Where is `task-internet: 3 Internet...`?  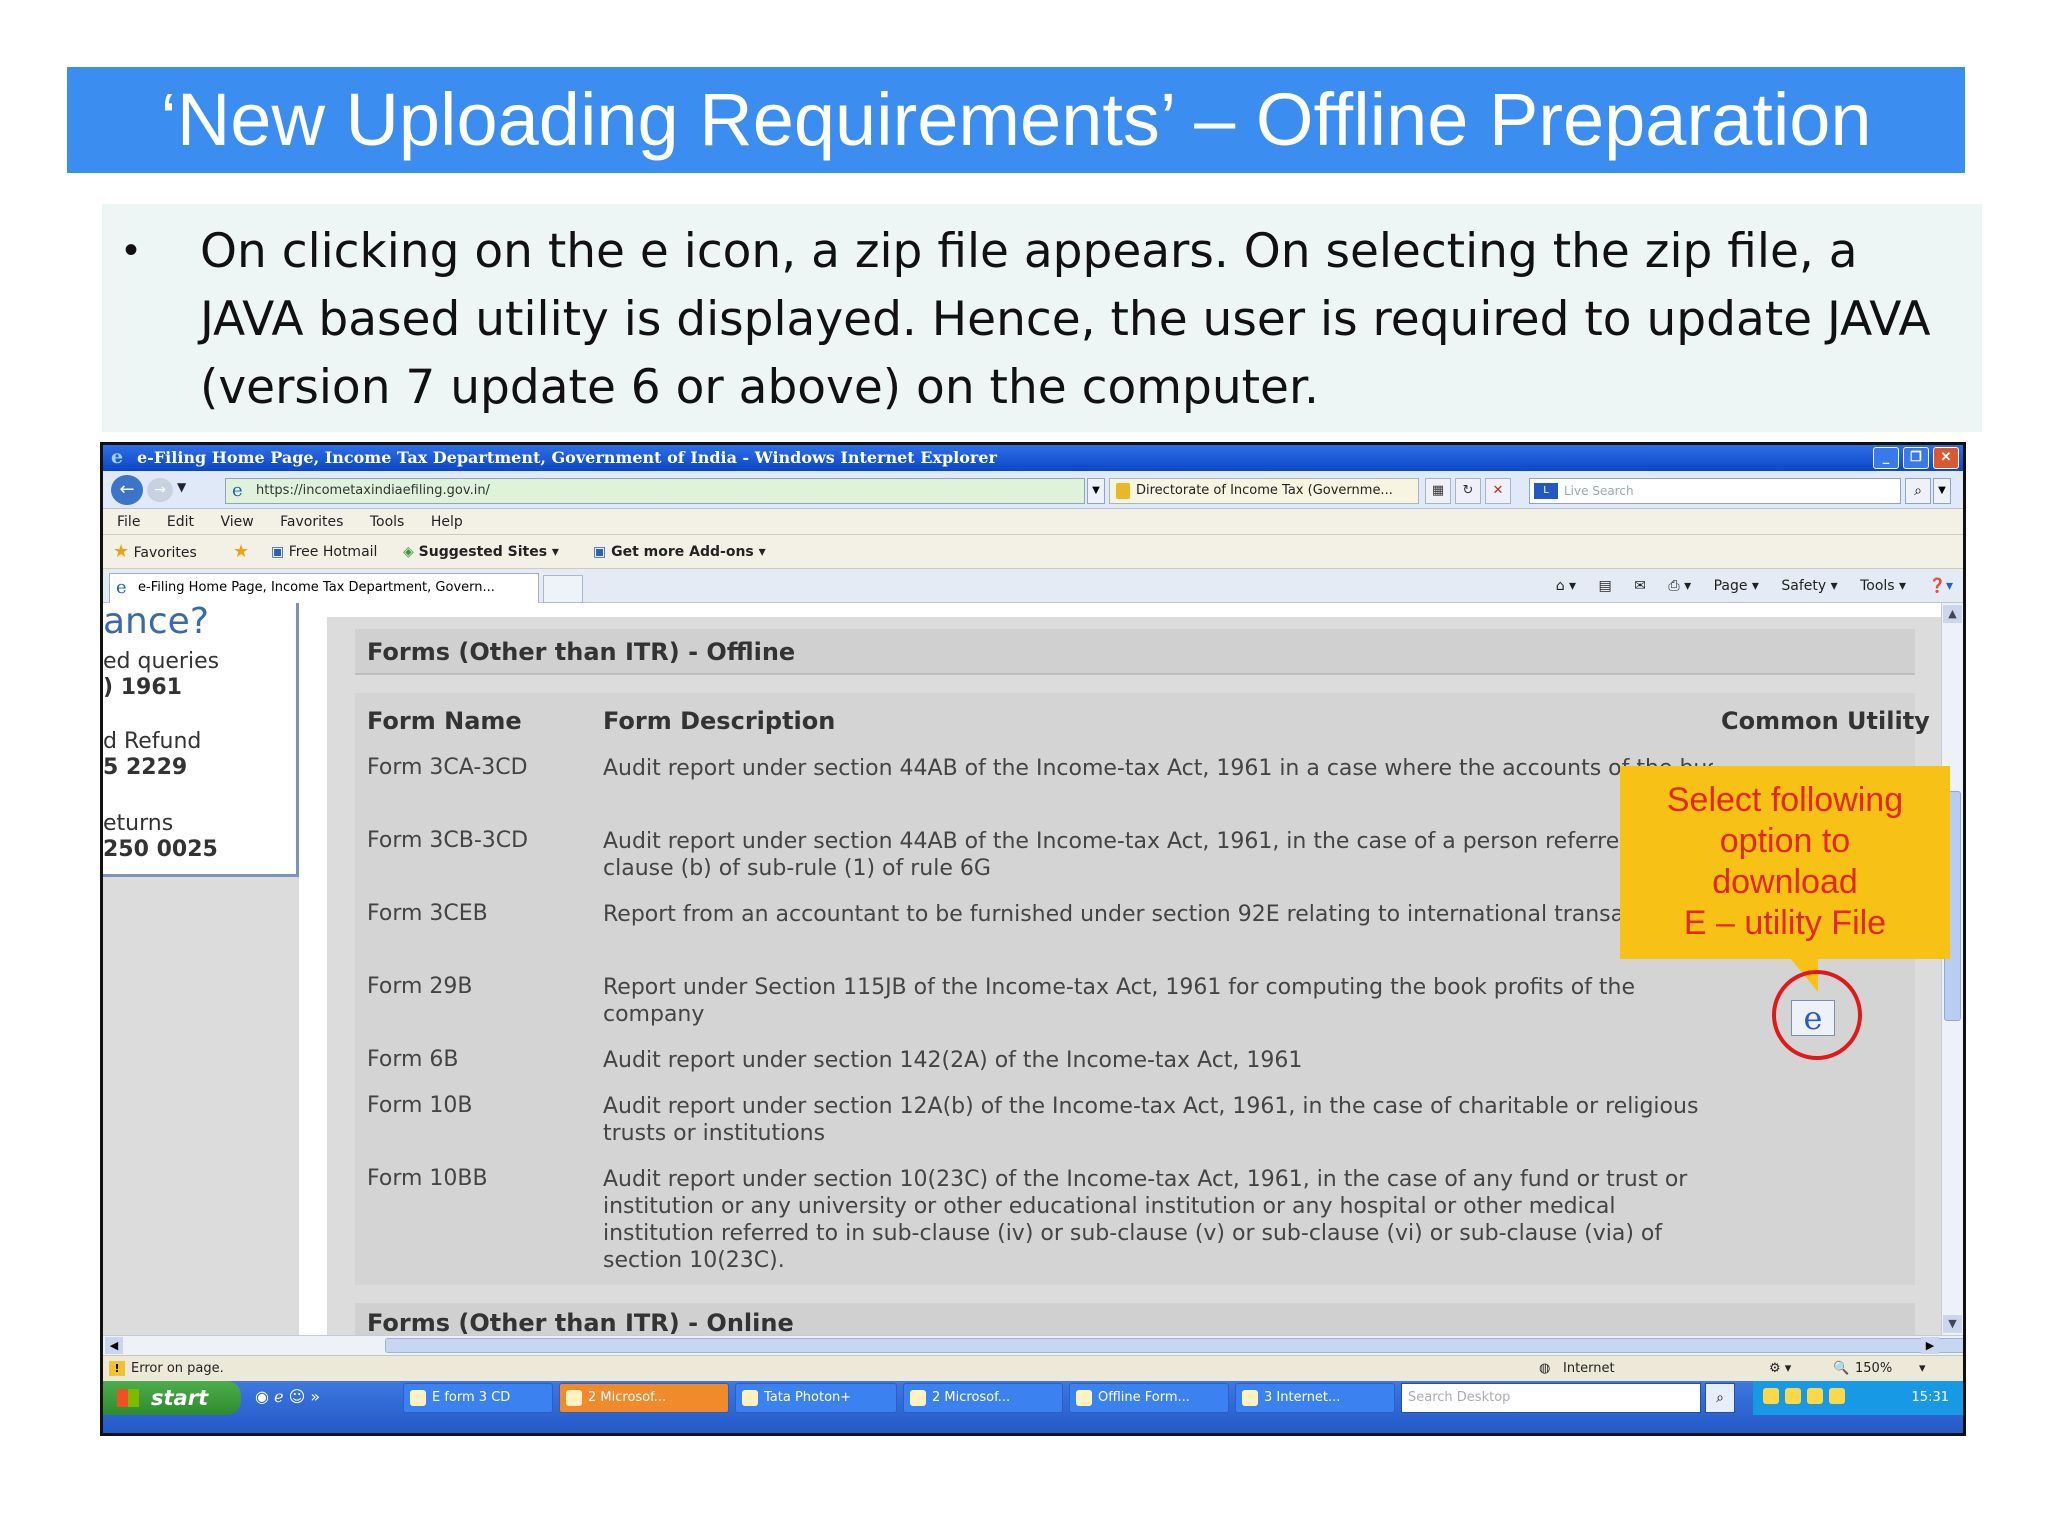 task-internet: 3 Internet... is located at coordinates (1315, 1398).